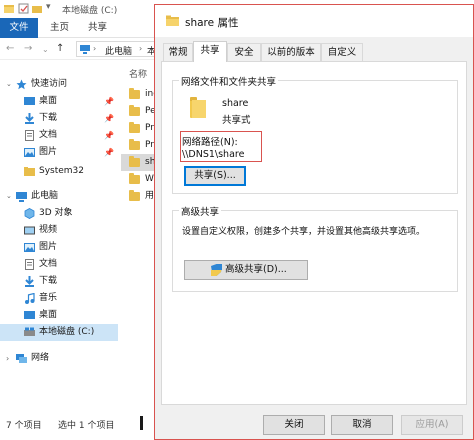 The image size is (474, 440). I want to click on nav-quick-access: ⌄ 快速访问, so click(59, 84).